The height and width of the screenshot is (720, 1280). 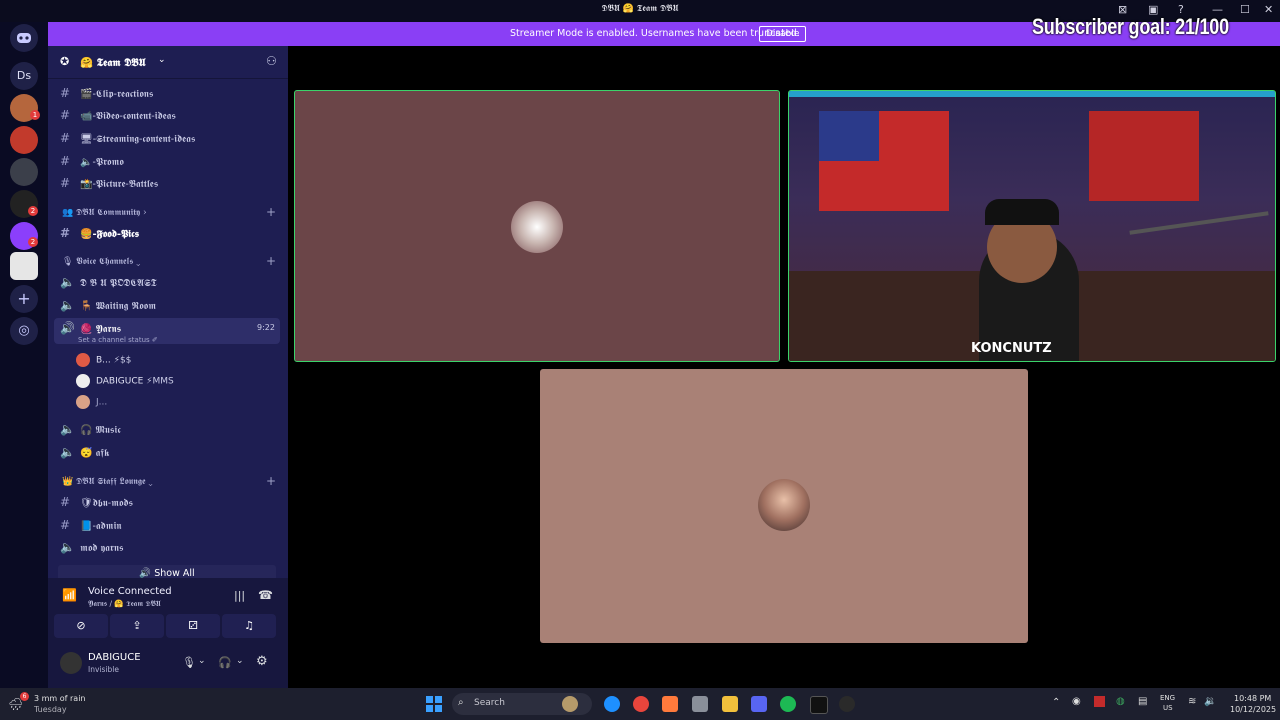 I want to click on camera-button: ⊘, so click(x=81, y=626).